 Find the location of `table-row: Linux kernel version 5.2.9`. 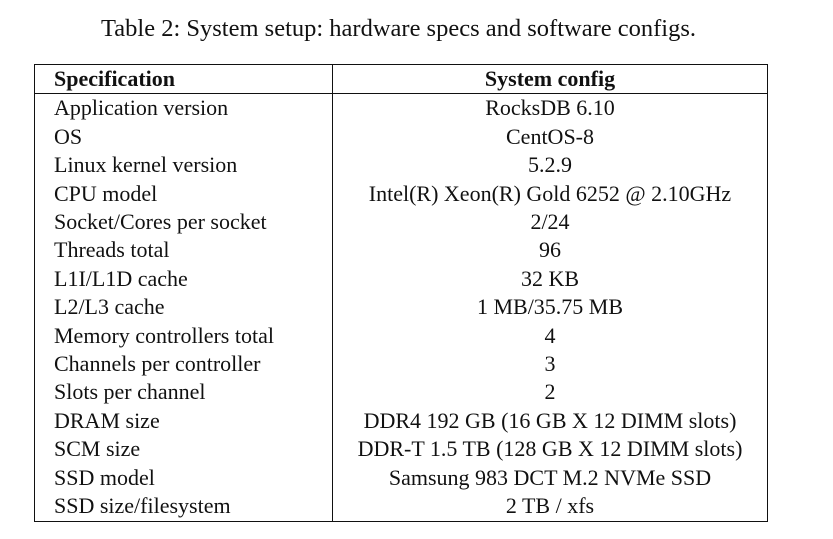

table-row: Linux kernel version 5.2.9 is located at coordinates (401, 165).